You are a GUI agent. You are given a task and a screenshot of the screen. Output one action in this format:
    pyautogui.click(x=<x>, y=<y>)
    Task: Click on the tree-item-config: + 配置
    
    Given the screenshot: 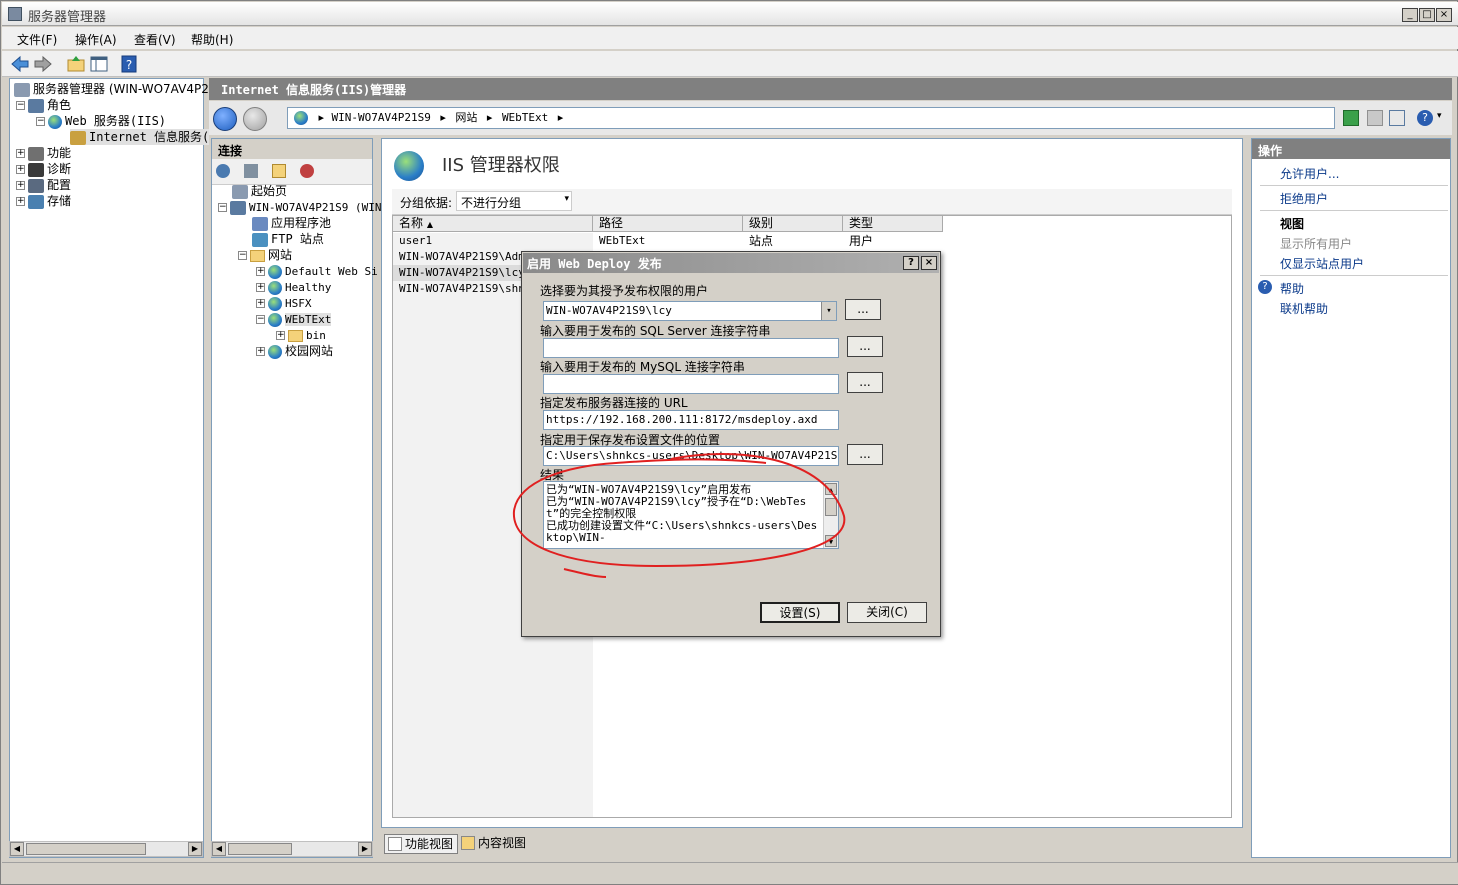 What is the action you would take?
    pyautogui.click(x=43, y=185)
    